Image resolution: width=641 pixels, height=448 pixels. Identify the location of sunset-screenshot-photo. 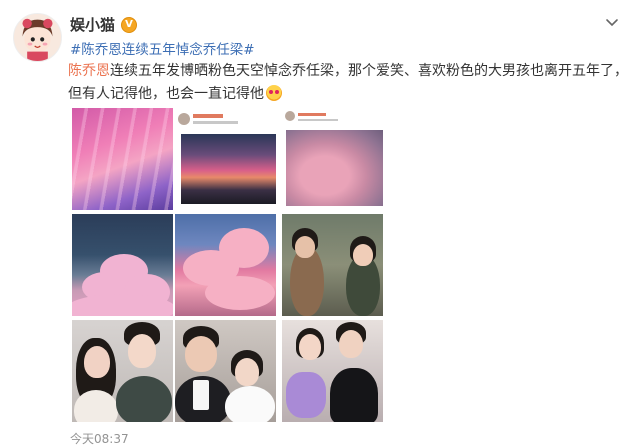
(225, 159).